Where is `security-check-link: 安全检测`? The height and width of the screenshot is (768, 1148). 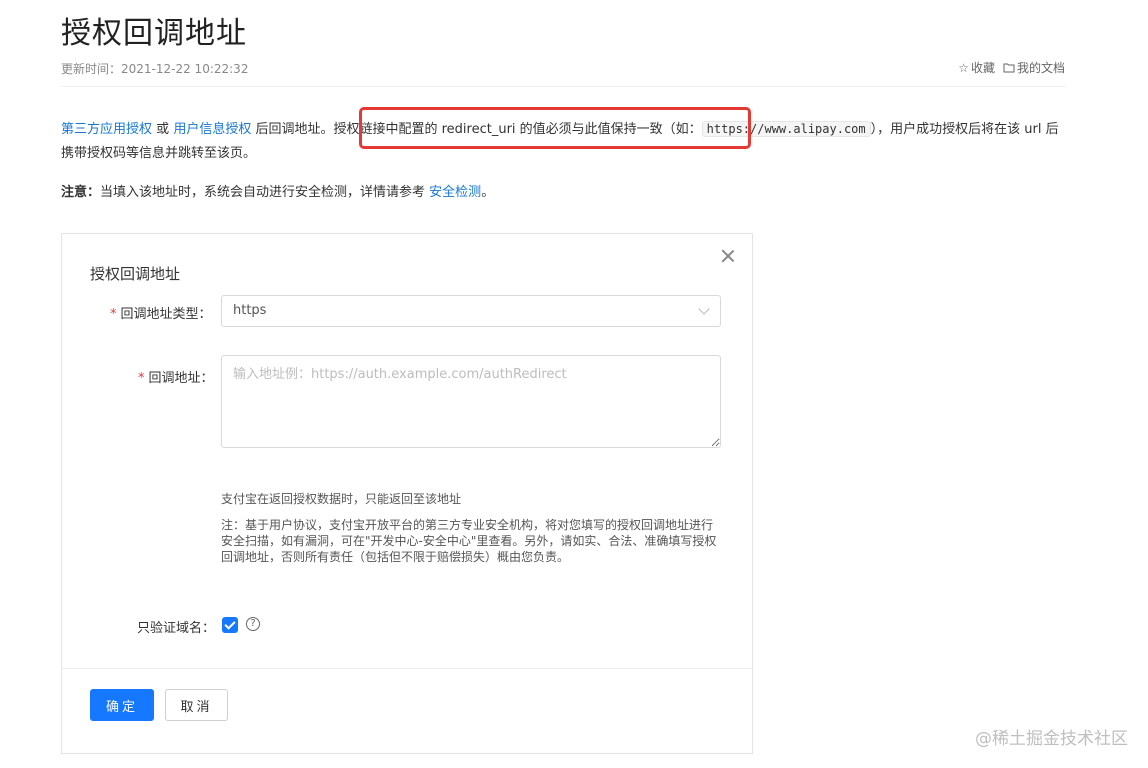 security-check-link: 安全检测 is located at coordinates (455, 192).